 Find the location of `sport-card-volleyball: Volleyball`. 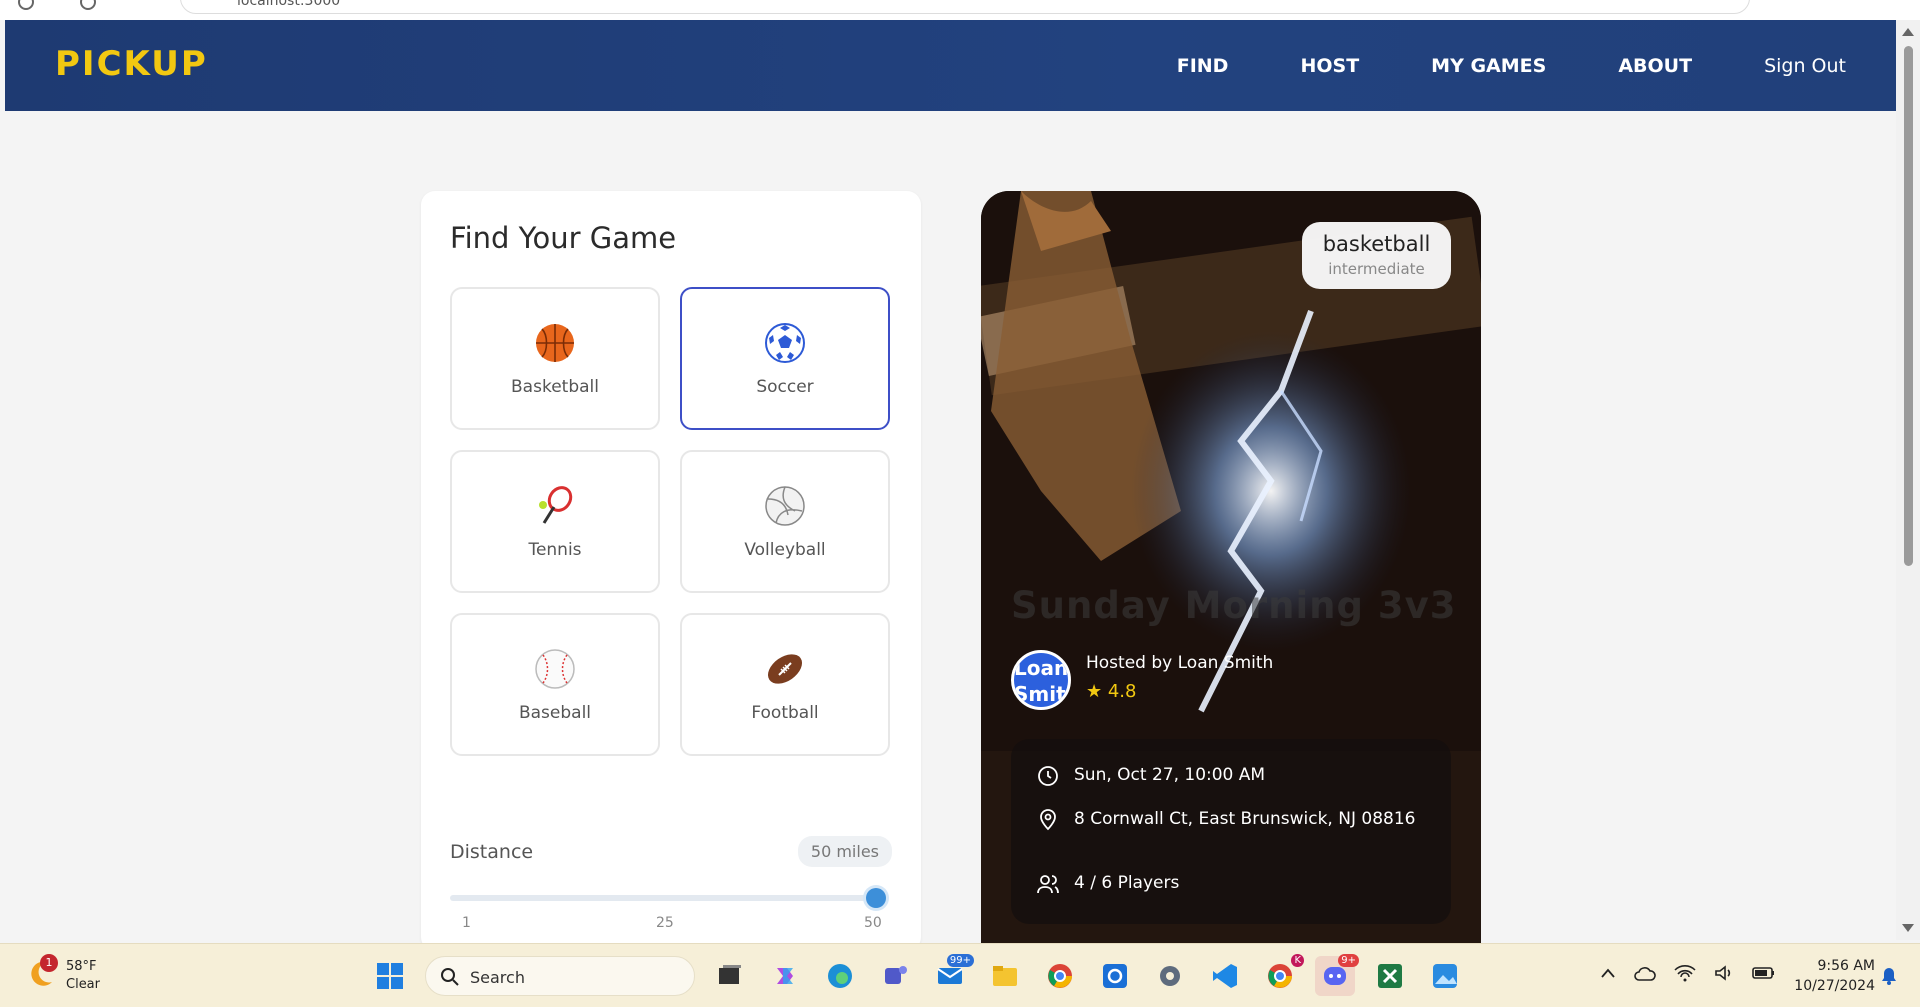

sport-card-volleyball: Volleyball is located at coordinates (785, 521).